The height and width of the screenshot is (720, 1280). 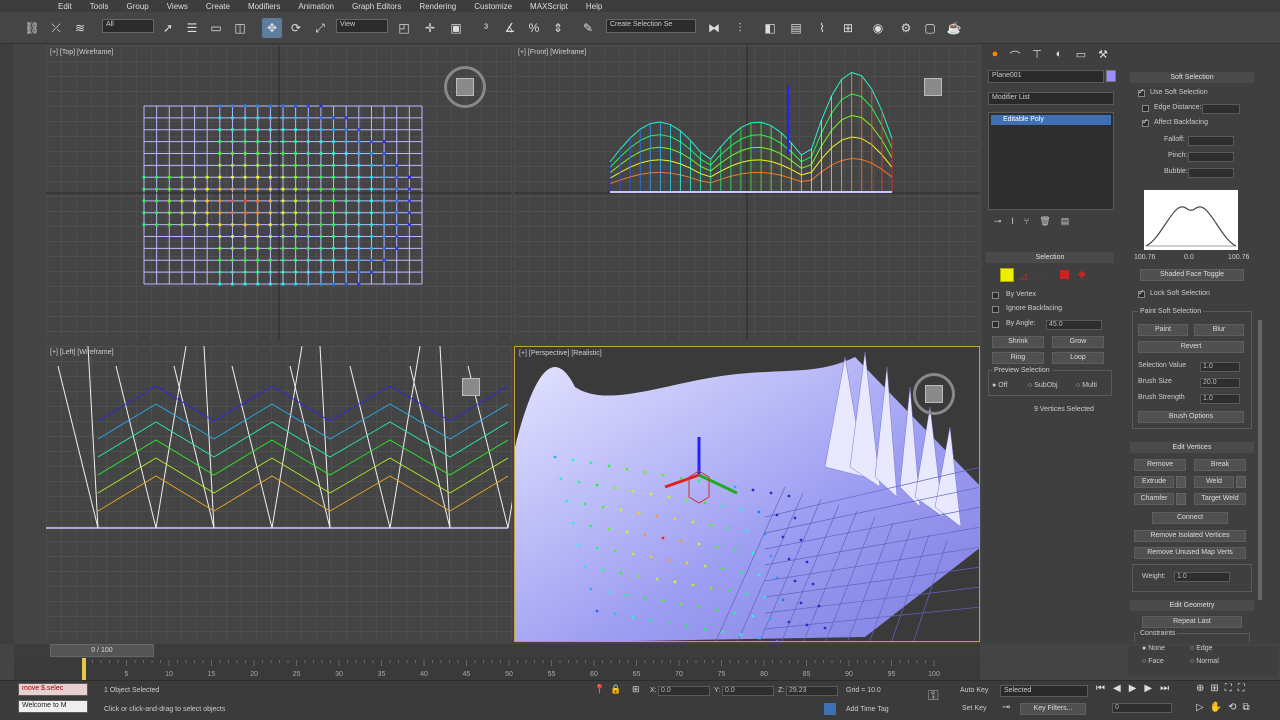 I want to click on selection-lock-icon: 🔒, so click(x=615, y=689).